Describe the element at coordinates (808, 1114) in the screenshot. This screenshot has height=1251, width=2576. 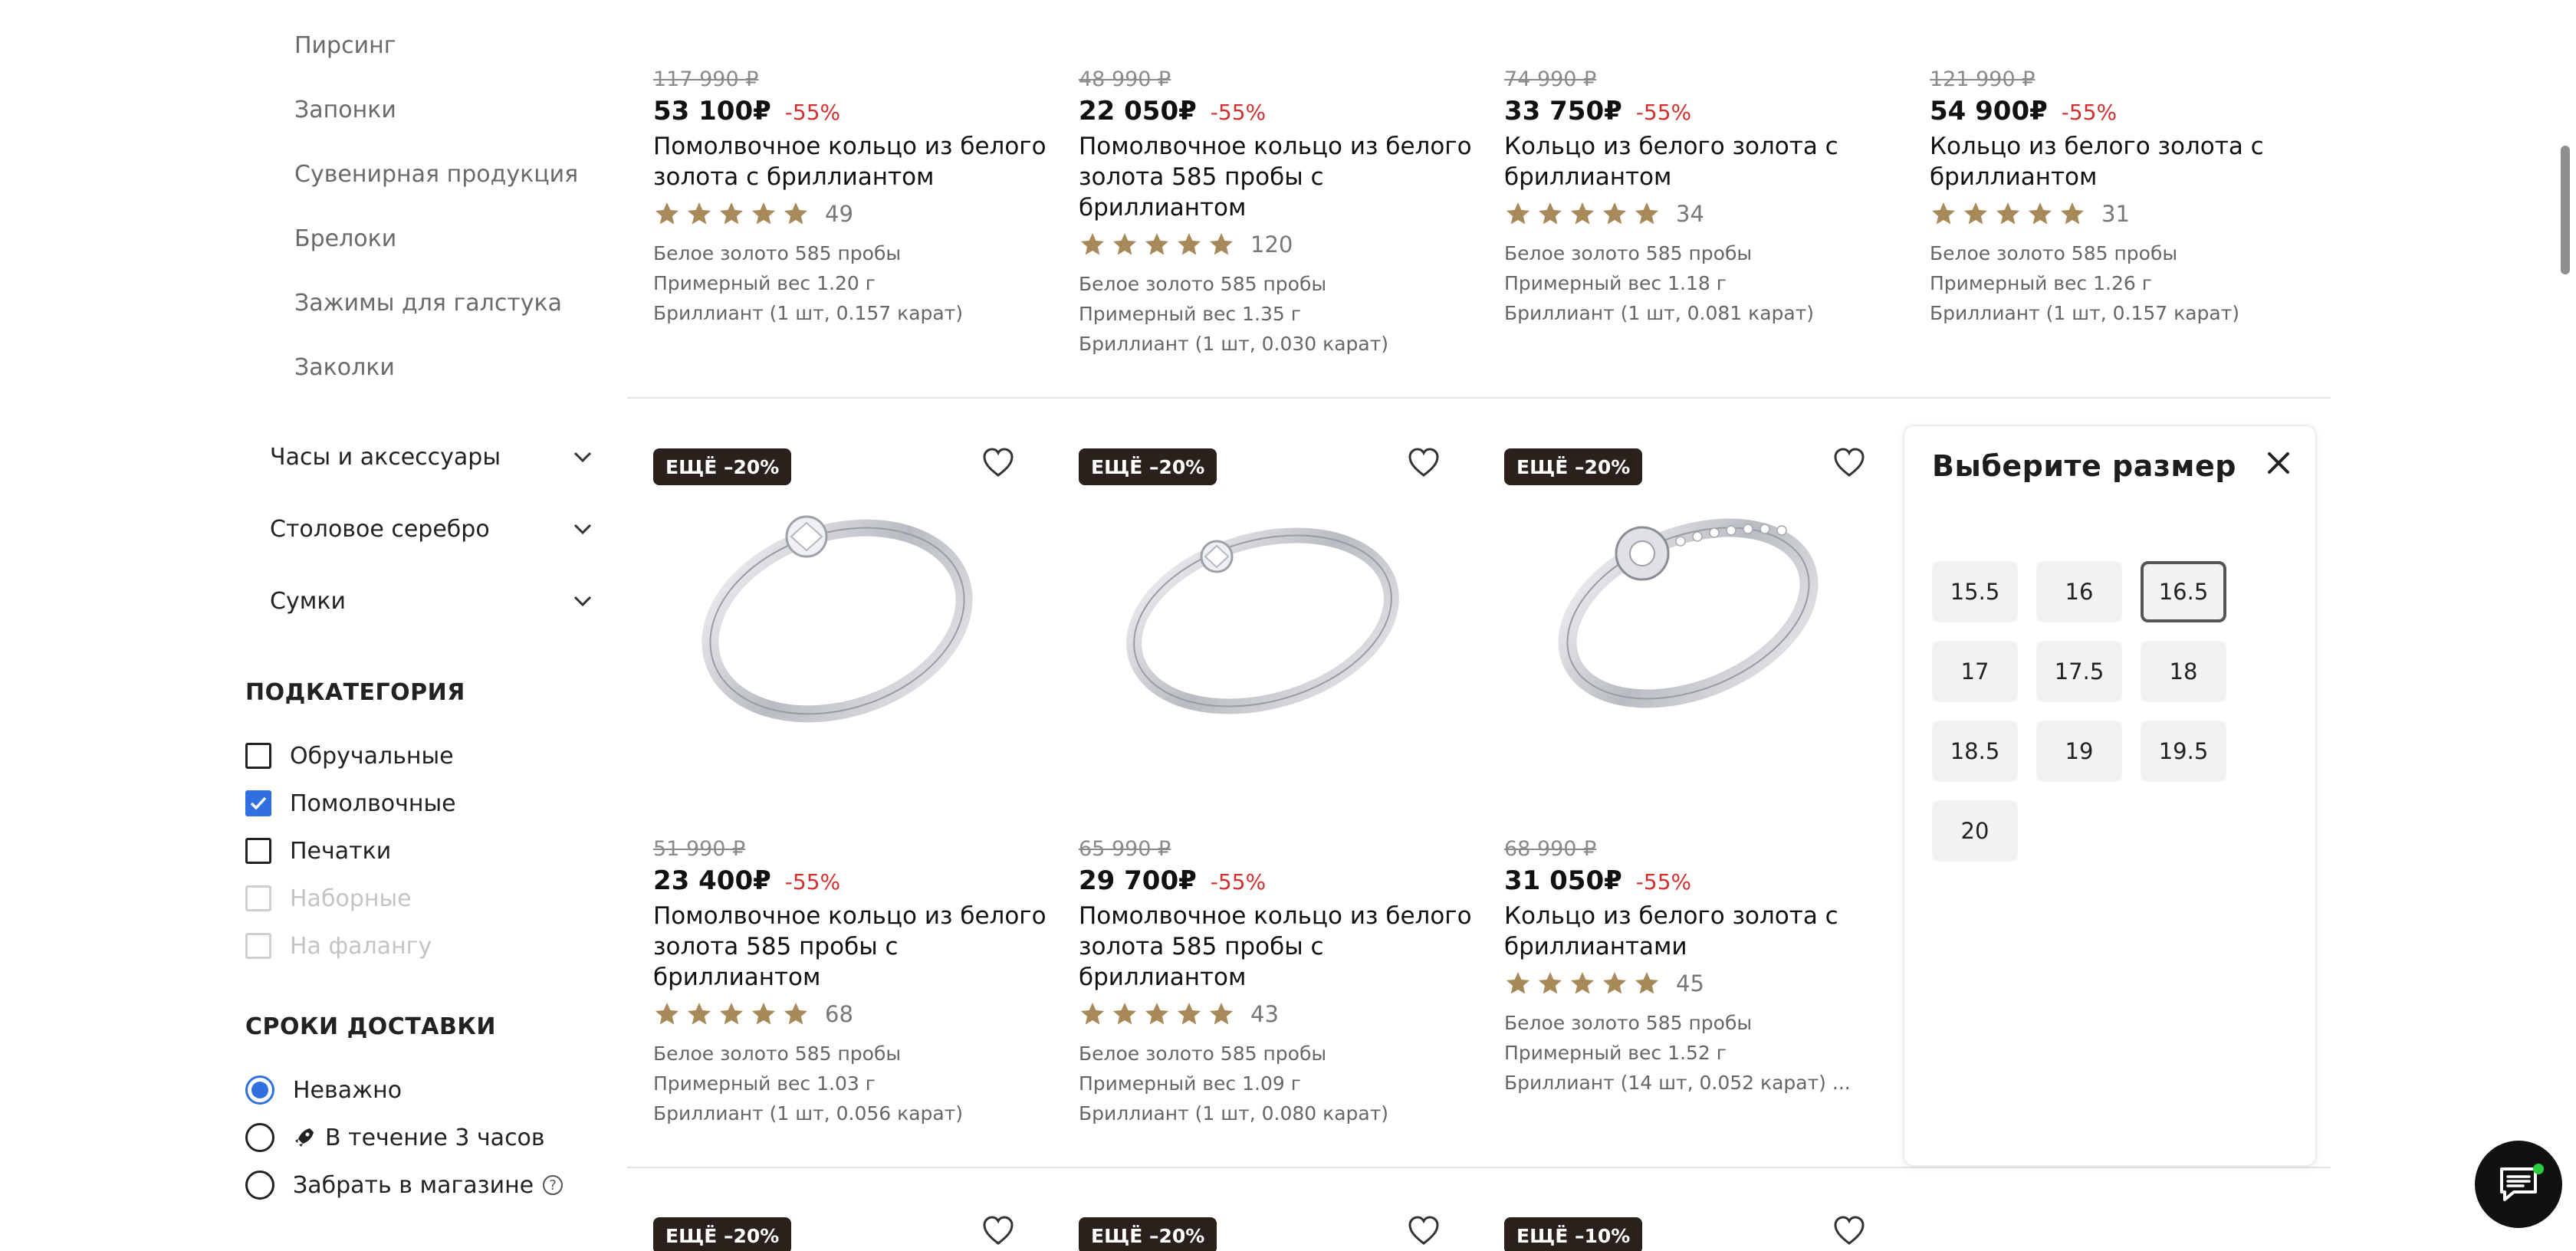
I see `spec-stone: Бриллиант (1 шт, 0.056 карат)` at that location.